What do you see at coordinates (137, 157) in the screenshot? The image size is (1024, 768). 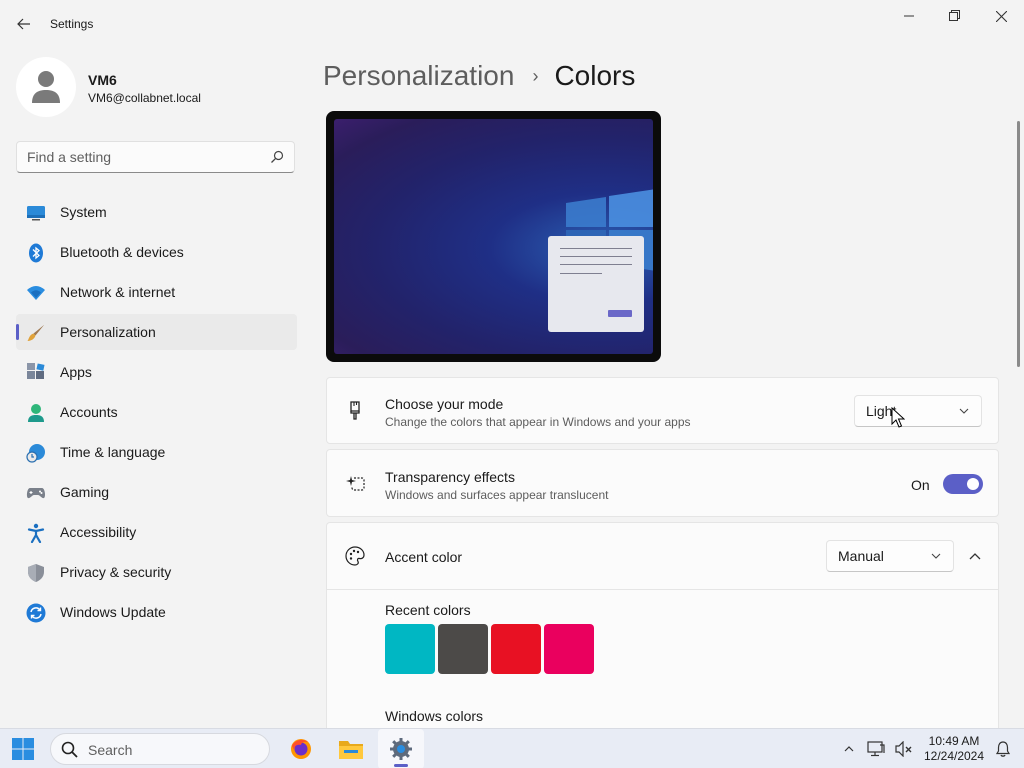 I see `search-input` at bounding box center [137, 157].